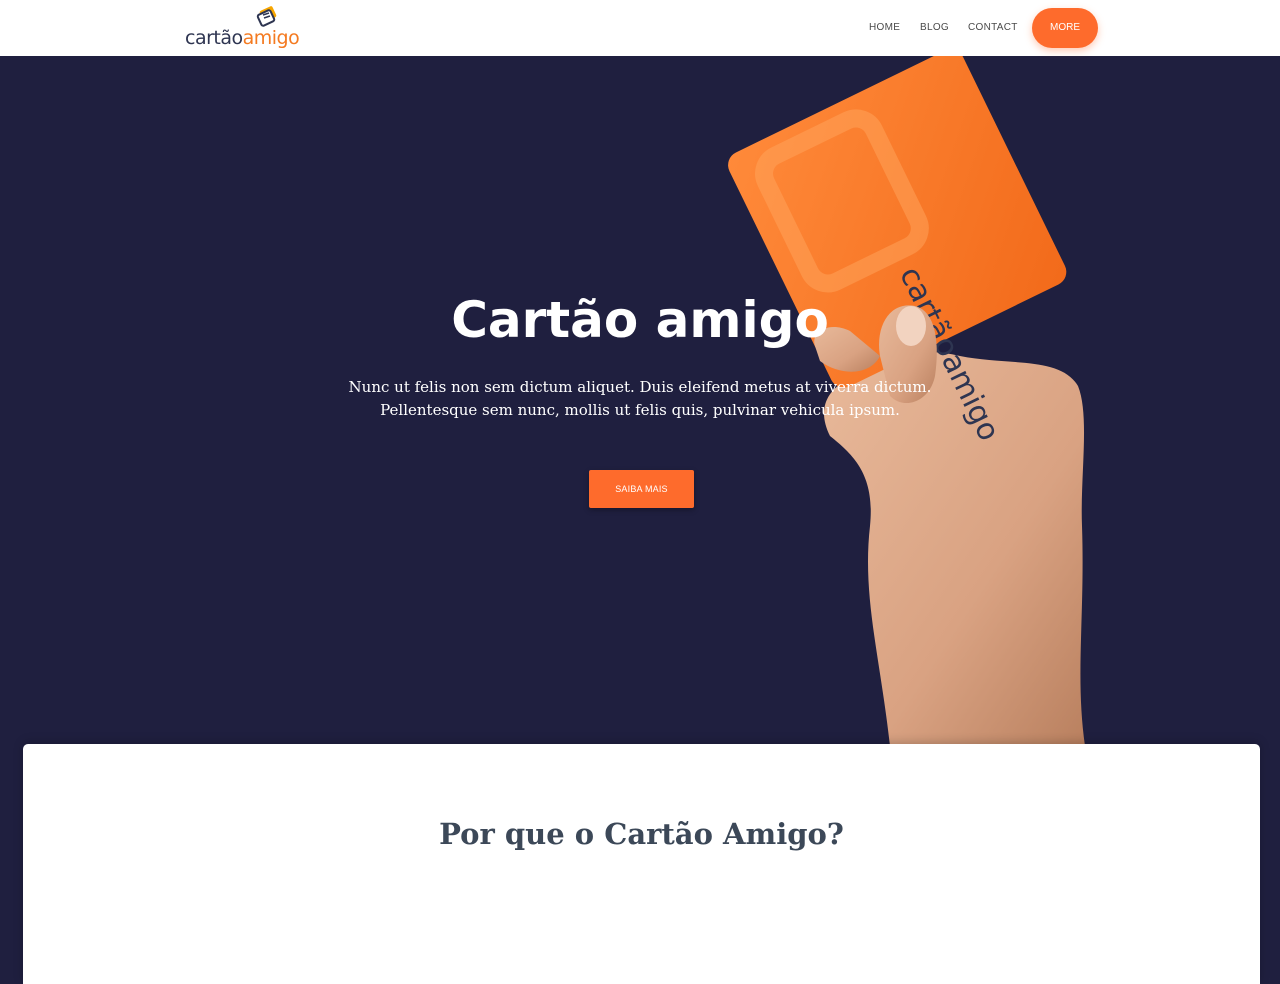  What do you see at coordinates (884, 28) in the screenshot?
I see `nav-home-link: HOME` at bounding box center [884, 28].